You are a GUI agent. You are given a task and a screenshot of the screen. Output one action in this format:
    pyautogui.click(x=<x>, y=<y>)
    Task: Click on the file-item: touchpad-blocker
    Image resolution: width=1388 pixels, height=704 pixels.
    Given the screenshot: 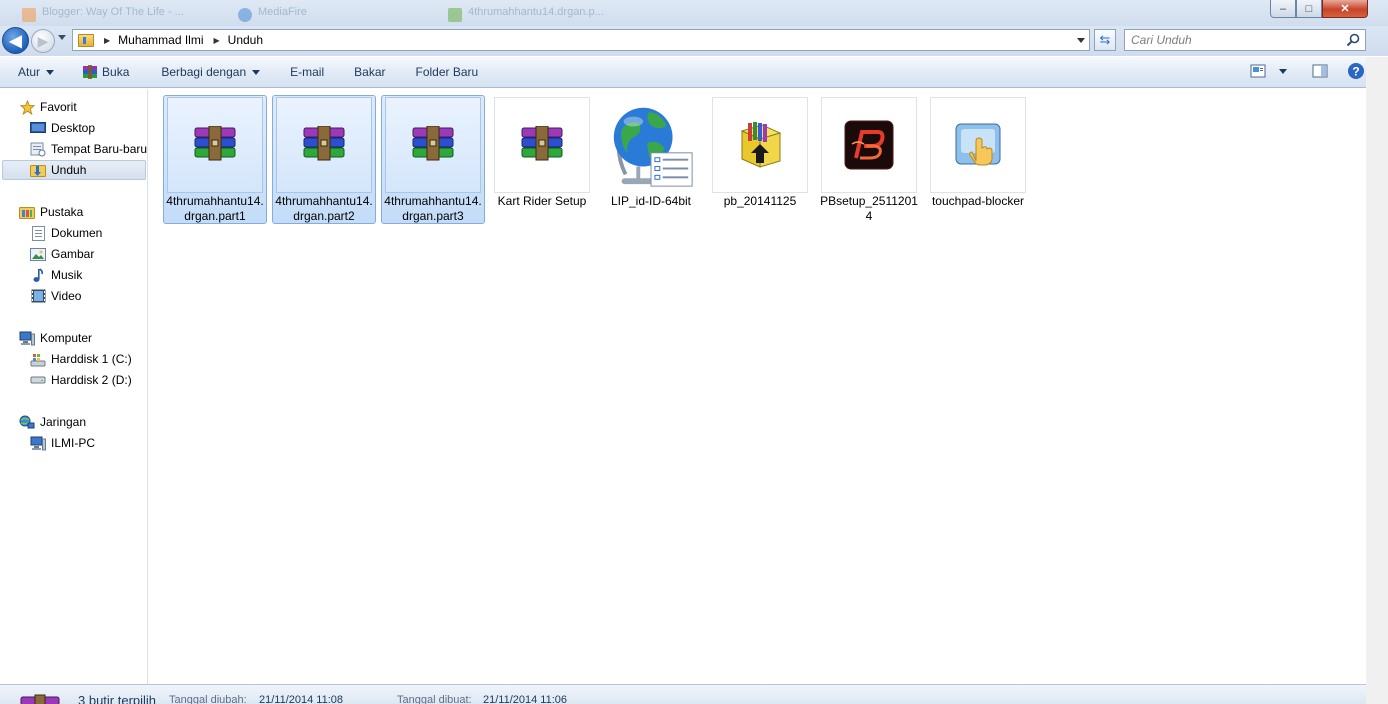 What is the action you would take?
    pyautogui.click(x=978, y=159)
    